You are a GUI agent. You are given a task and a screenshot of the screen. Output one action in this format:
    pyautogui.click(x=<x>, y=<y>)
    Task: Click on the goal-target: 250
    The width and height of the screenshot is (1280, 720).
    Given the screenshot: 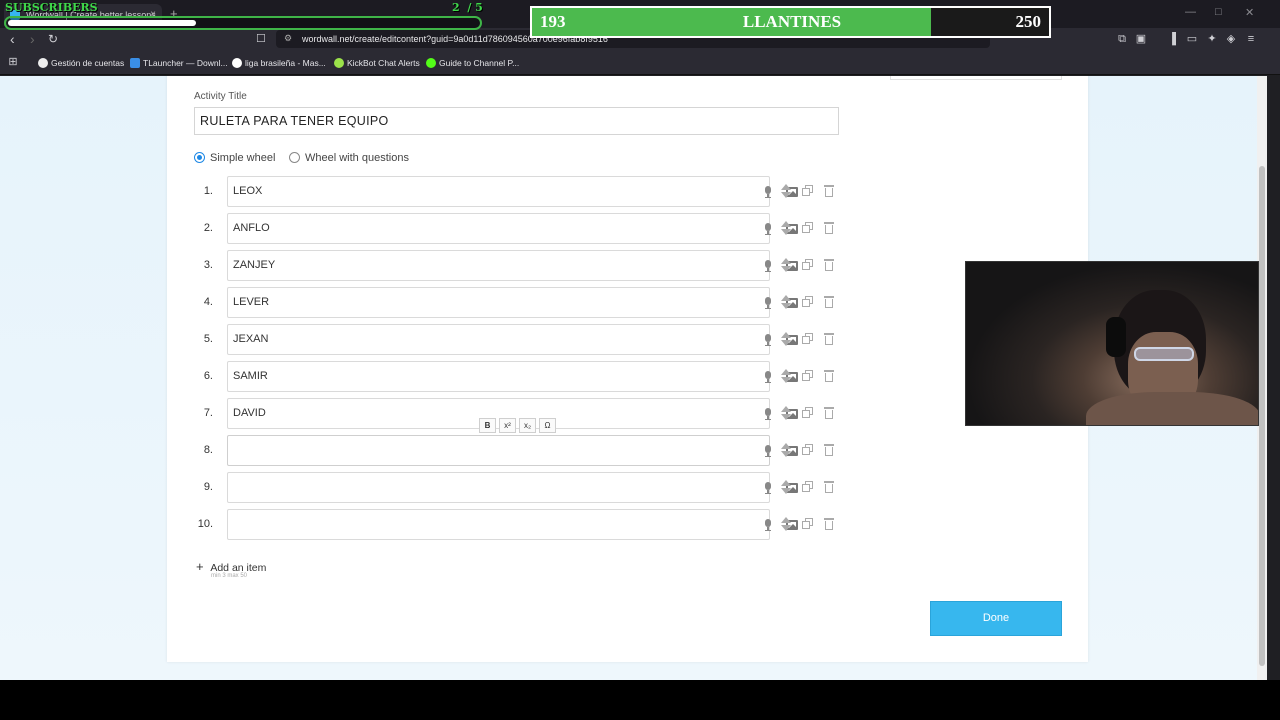 What is the action you would take?
    pyautogui.click(x=1028, y=21)
    